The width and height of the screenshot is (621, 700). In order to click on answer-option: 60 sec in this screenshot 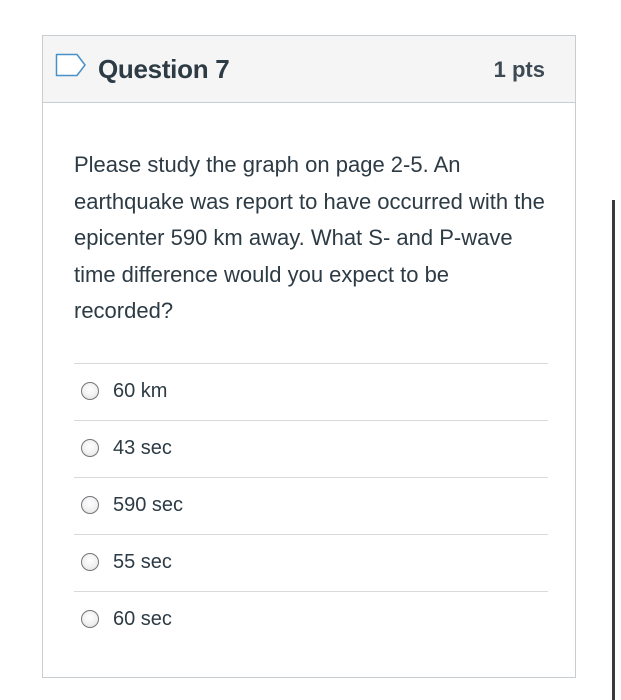, I will do `click(311, 619)`.